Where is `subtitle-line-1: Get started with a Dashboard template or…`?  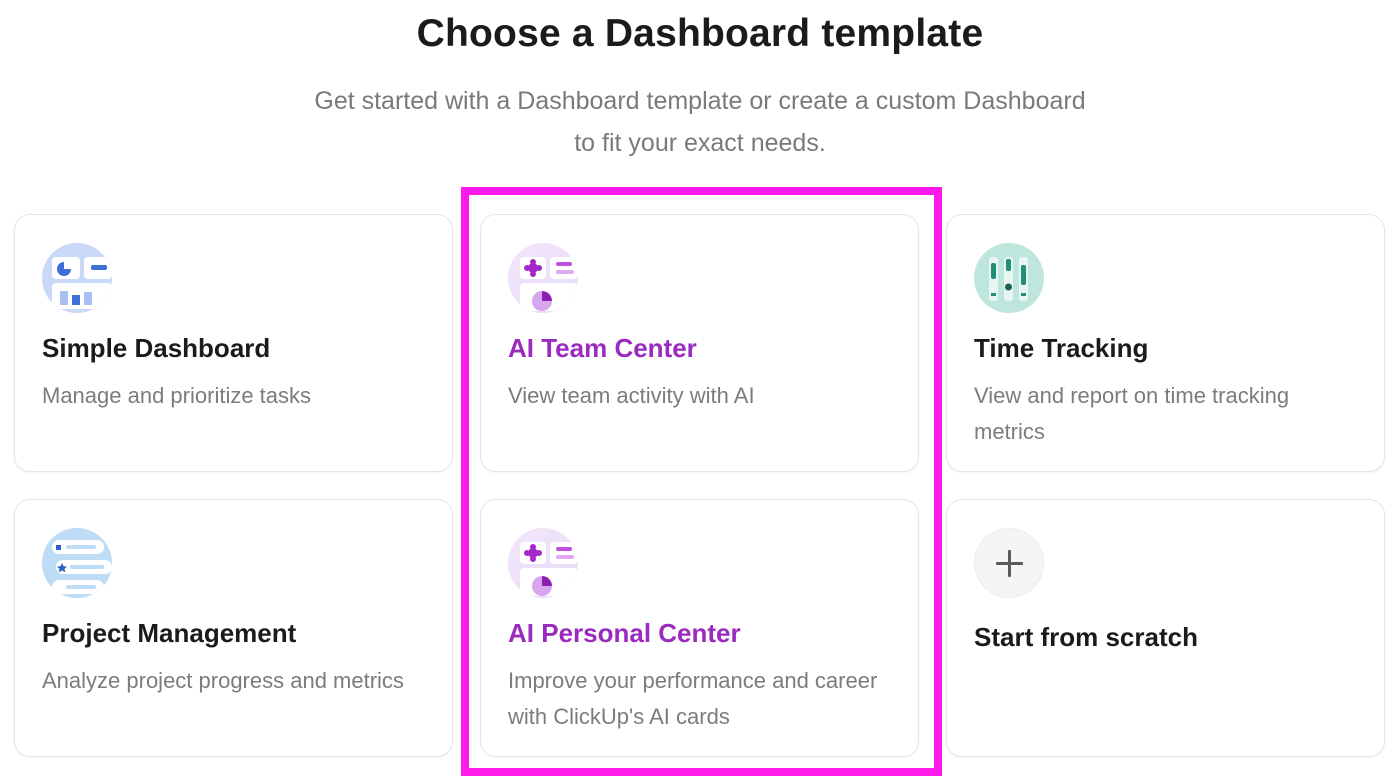 subtitle-line-1: Get started with a Dashboard template or… is located at coordinates (700, 101).